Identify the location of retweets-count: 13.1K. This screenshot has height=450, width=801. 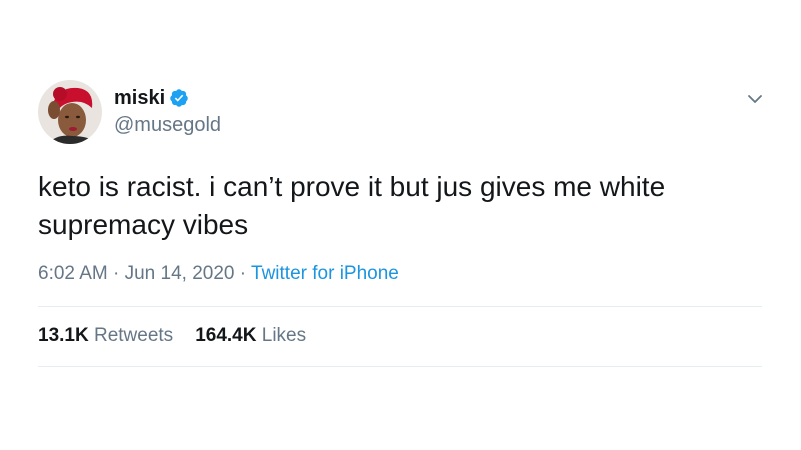
(63, 335).